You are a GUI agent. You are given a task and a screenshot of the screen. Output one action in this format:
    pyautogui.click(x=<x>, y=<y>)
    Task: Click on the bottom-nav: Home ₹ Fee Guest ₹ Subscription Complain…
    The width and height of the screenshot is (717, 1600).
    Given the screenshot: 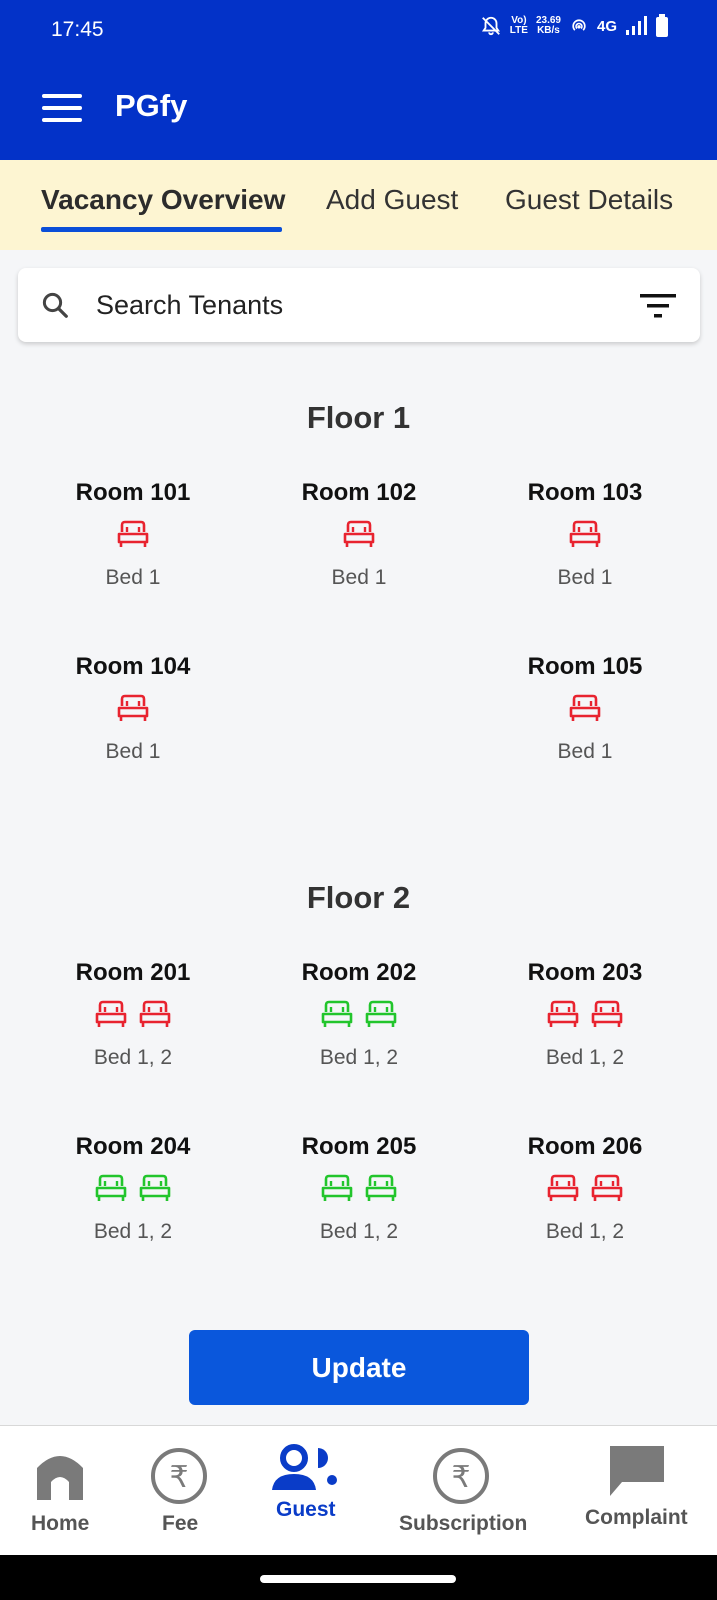 What is the action you would take?
    pyautogui.click(x=358, y=1490)
    